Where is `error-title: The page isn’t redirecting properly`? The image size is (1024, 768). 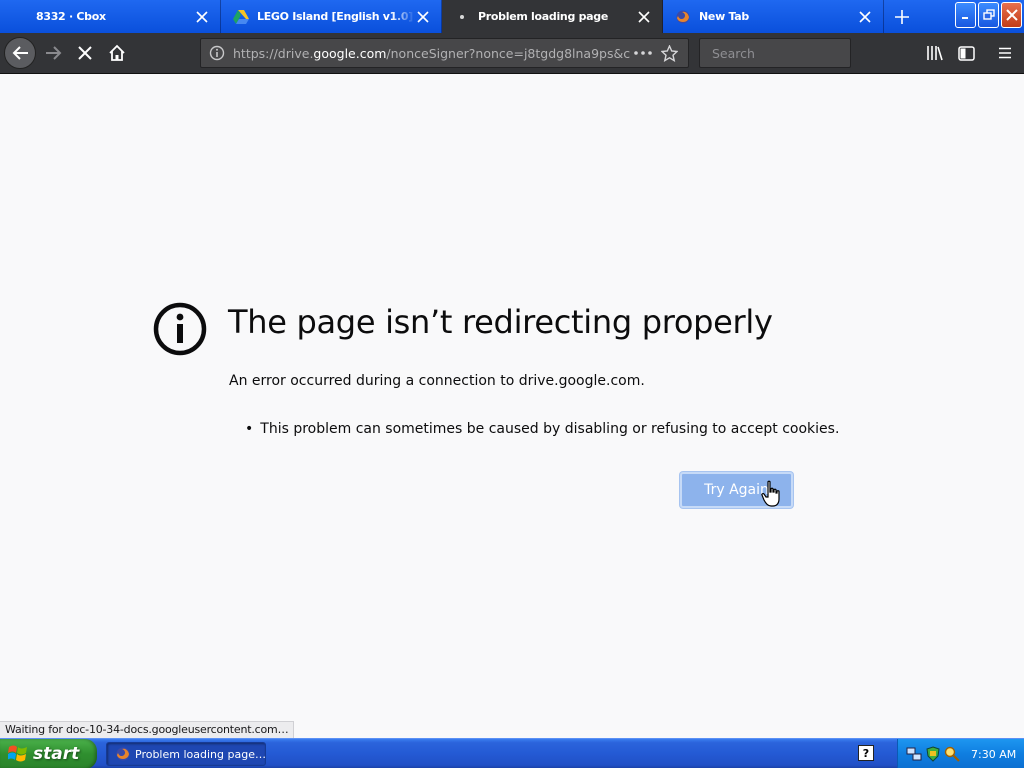 error-title: The page isn’t redirecting properly is located at coordinates (500, 322).